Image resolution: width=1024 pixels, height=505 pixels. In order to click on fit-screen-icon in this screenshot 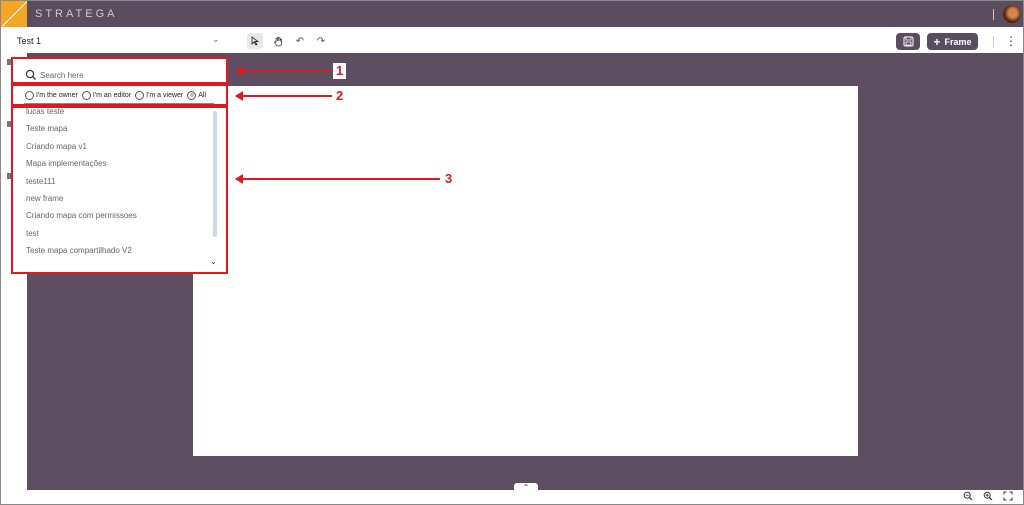, I will do `click(1008, 497)`.